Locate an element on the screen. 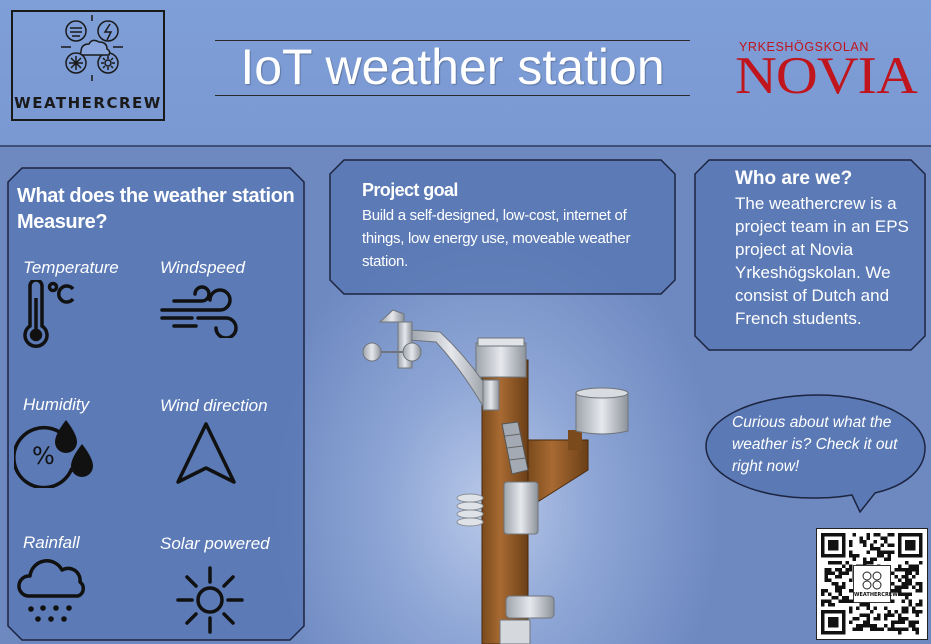 Image resolution: width=931 pixels, height=644 pixels. rainfall-label: Rainfall is located at coordinates (51, 542).